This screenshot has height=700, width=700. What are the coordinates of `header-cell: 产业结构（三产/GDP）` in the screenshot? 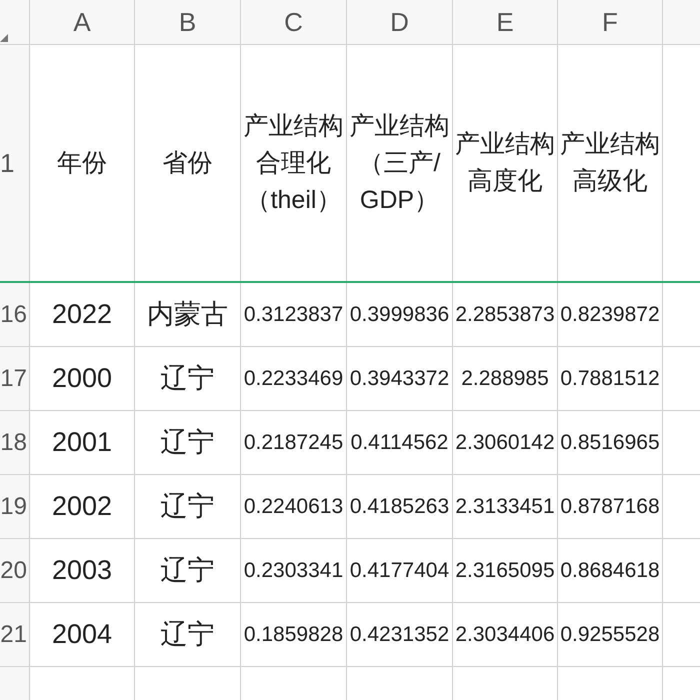 It's located at (400, 163).